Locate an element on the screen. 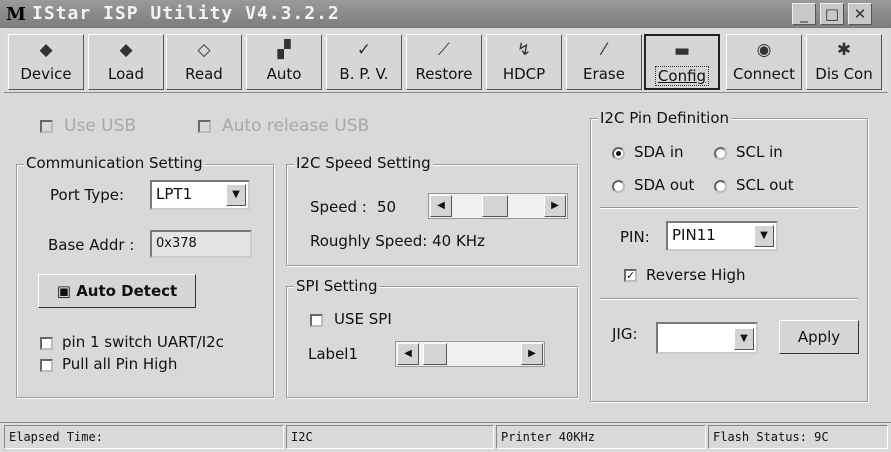  sda-out-radio is located at coordinates (618, 186).